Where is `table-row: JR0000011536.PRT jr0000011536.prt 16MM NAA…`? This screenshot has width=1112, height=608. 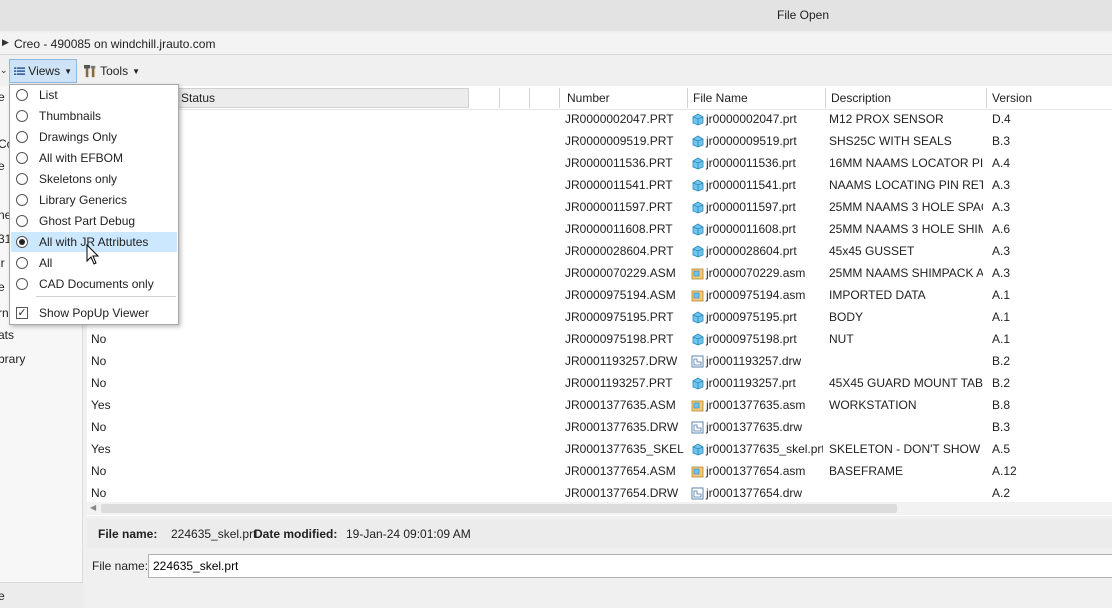
table-row: JR0000011536.PRT jr0000011536.prt 16MM NAA… is located at coordinates (599, 163).